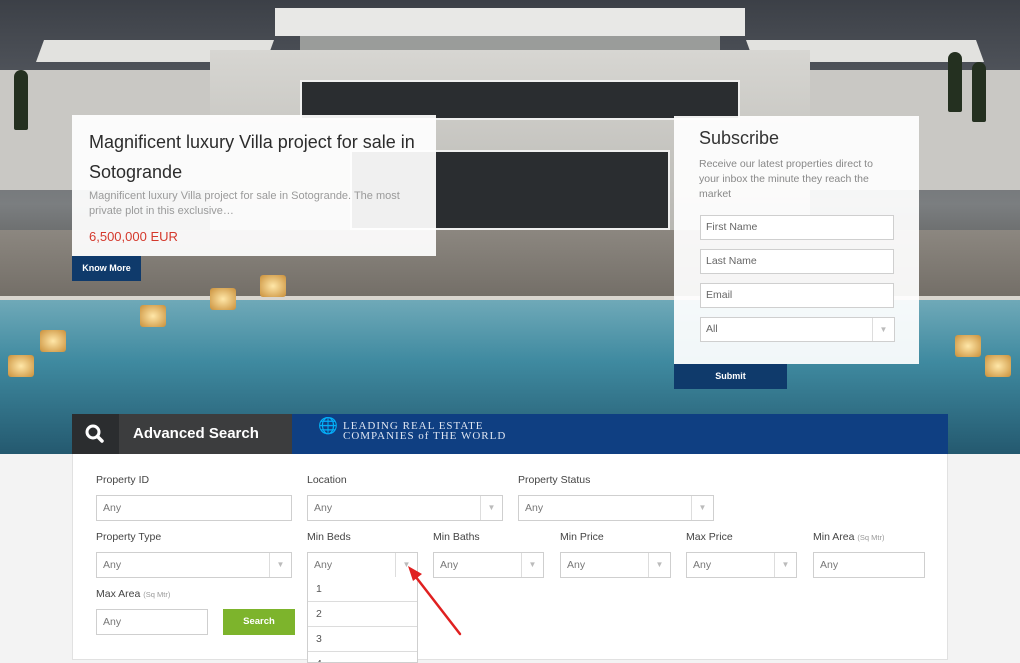  What do you see at coordinates (152, 622) in the screenshot?
I see `max-area-input: Any` at bounding box center [152, 622].